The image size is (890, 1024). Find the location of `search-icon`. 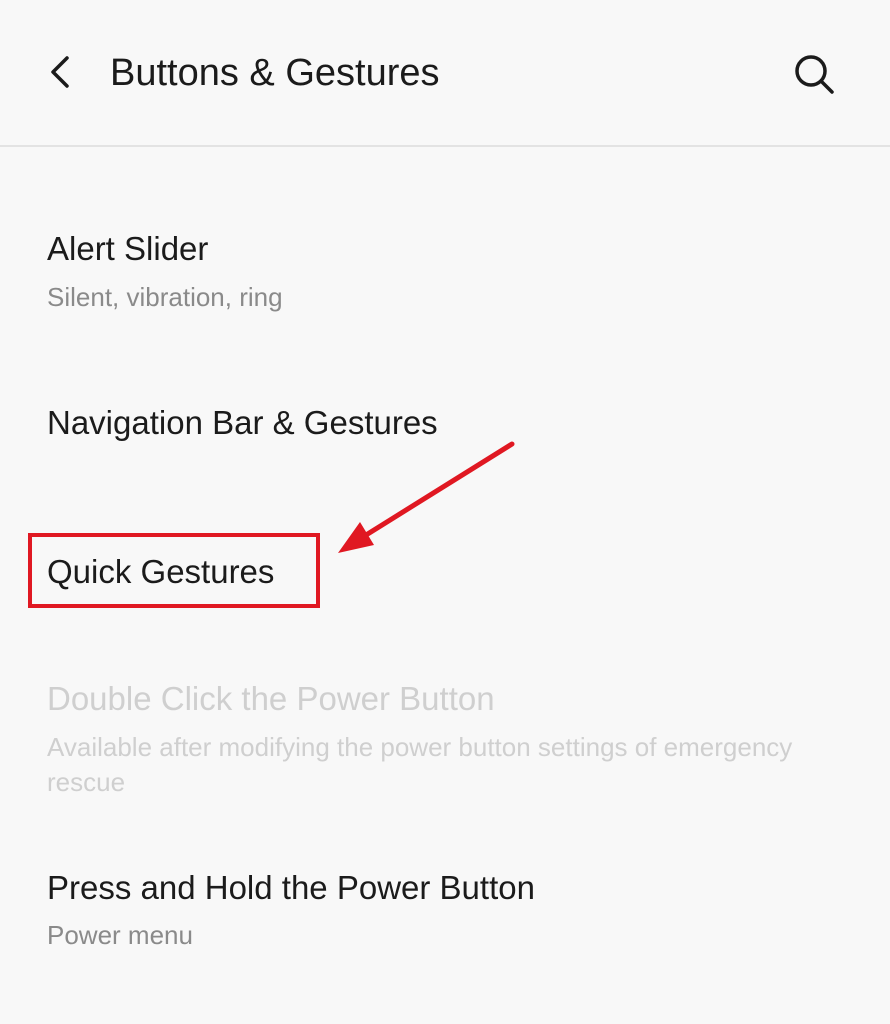

search-icon is located at coordinates (814, 74).